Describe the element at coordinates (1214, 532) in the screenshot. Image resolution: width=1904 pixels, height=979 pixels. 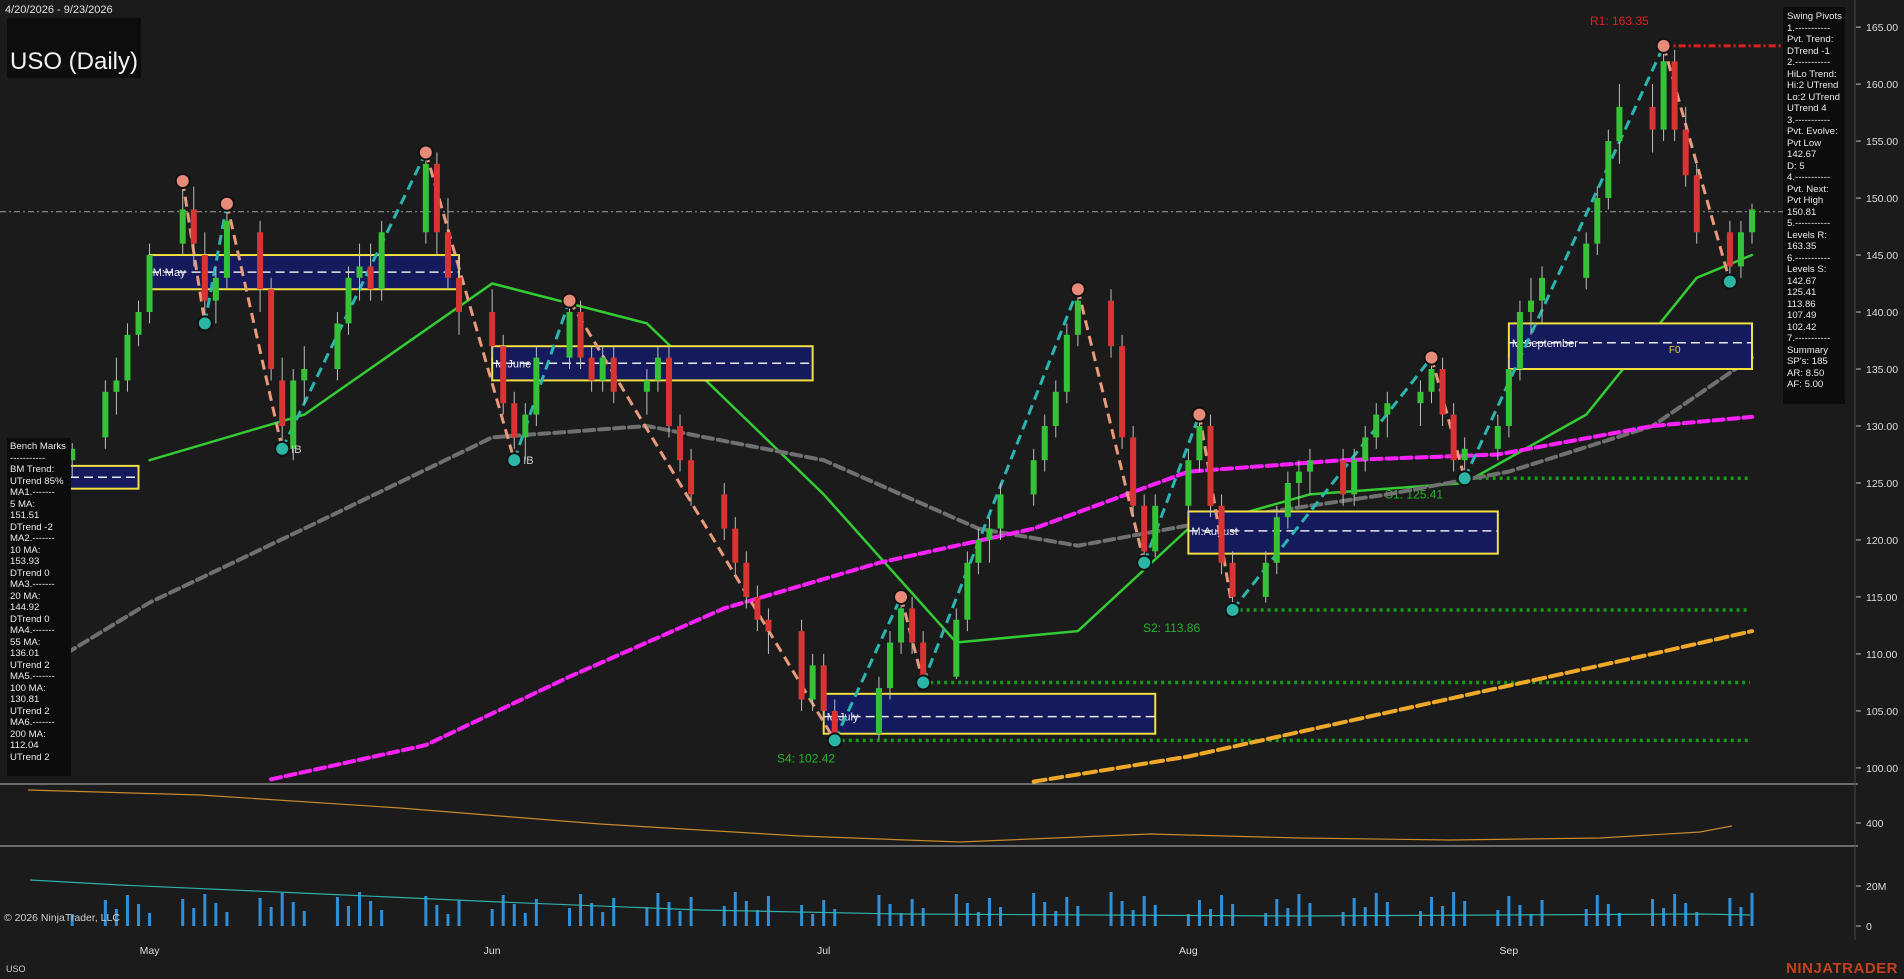
I see `monthly-box-label: M:August` at that location.